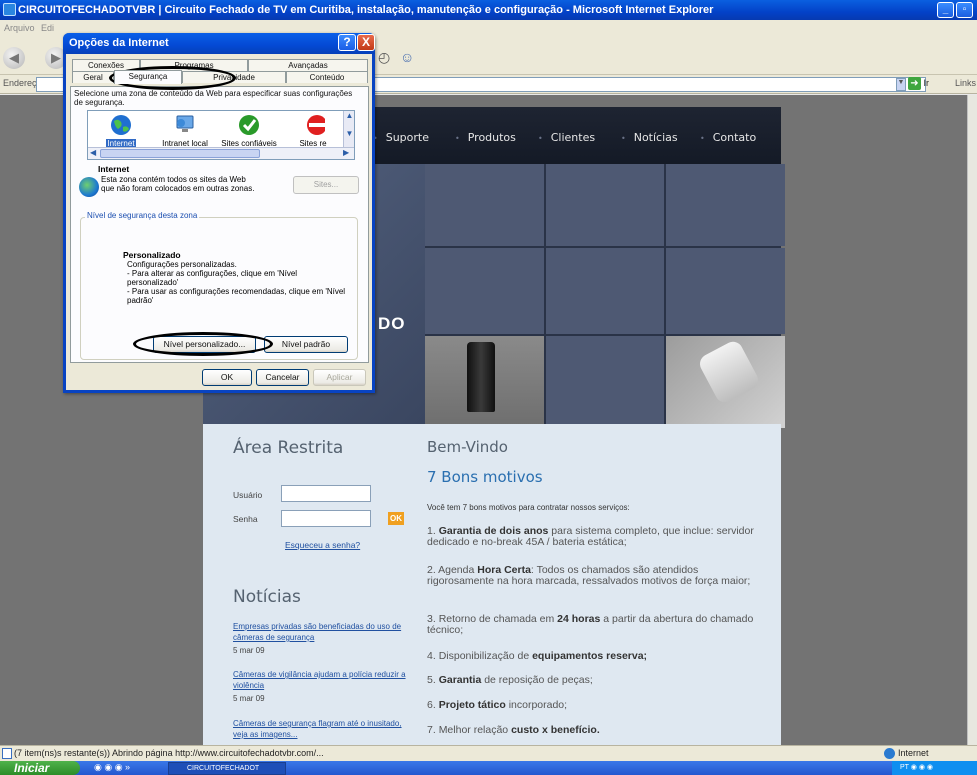 The image size is (977, 775). What do you see at coordinates (579, 619) in the screenshot?
I see `motivo-bold: 24 horas` at bounding box center [579, 619].